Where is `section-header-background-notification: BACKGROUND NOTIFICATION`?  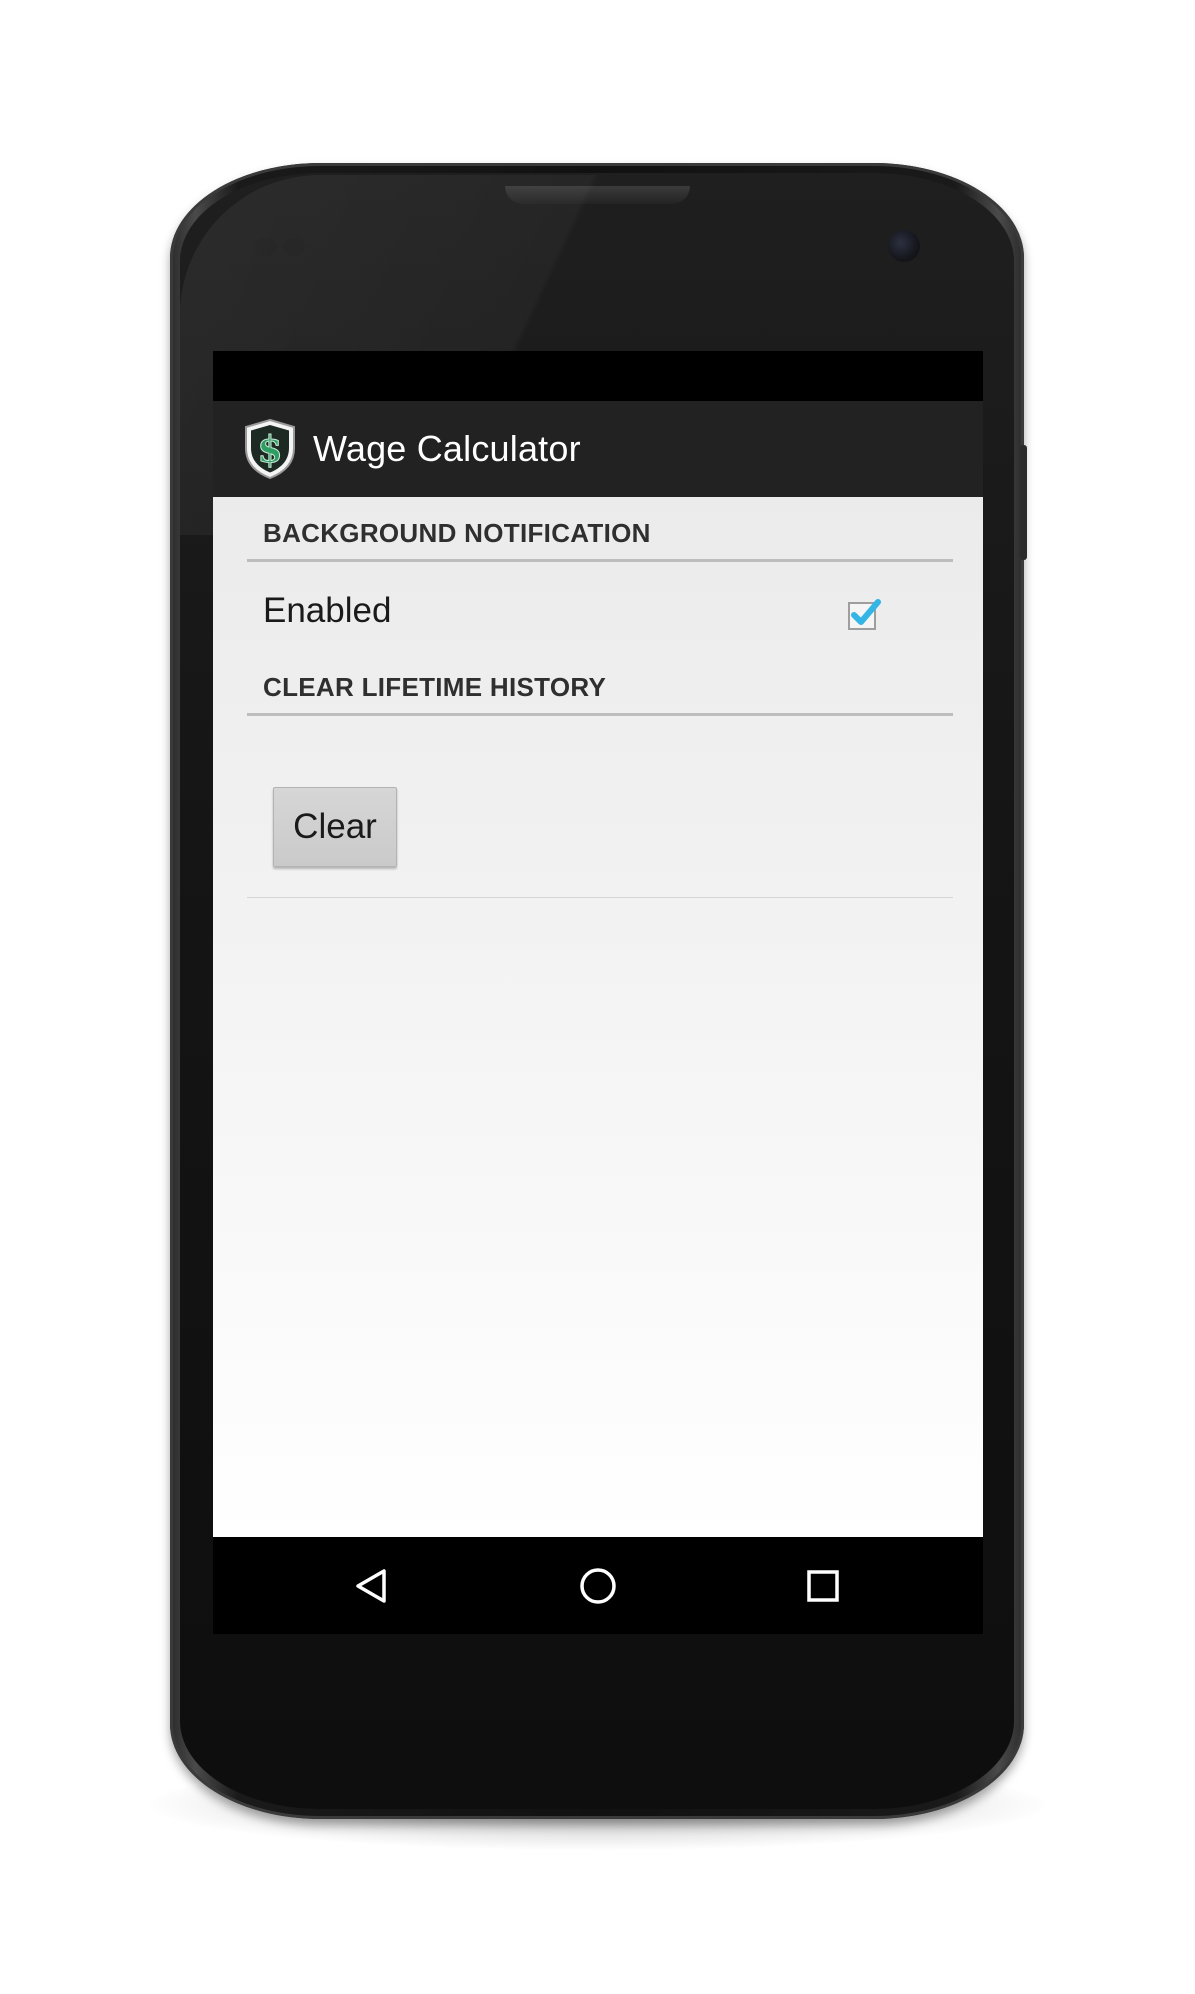 section-header-background-notification: BACKGROUND NOTIFICATION is located at coordinates (600, 529).